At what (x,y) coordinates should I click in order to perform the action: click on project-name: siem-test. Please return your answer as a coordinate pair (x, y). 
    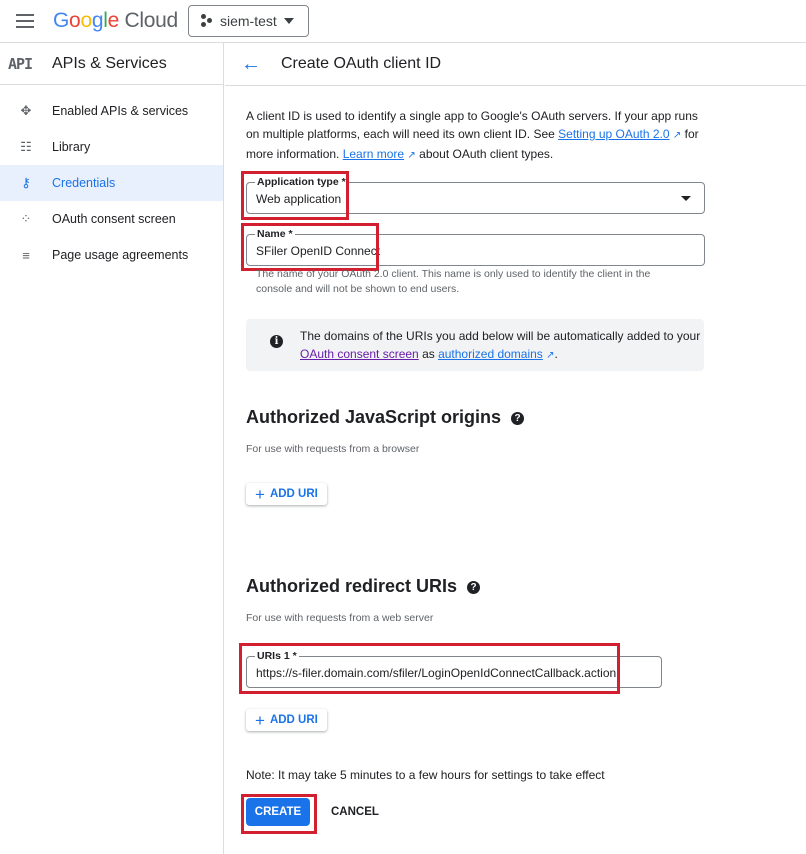
    Looking at the image, I should click on (248, 21).